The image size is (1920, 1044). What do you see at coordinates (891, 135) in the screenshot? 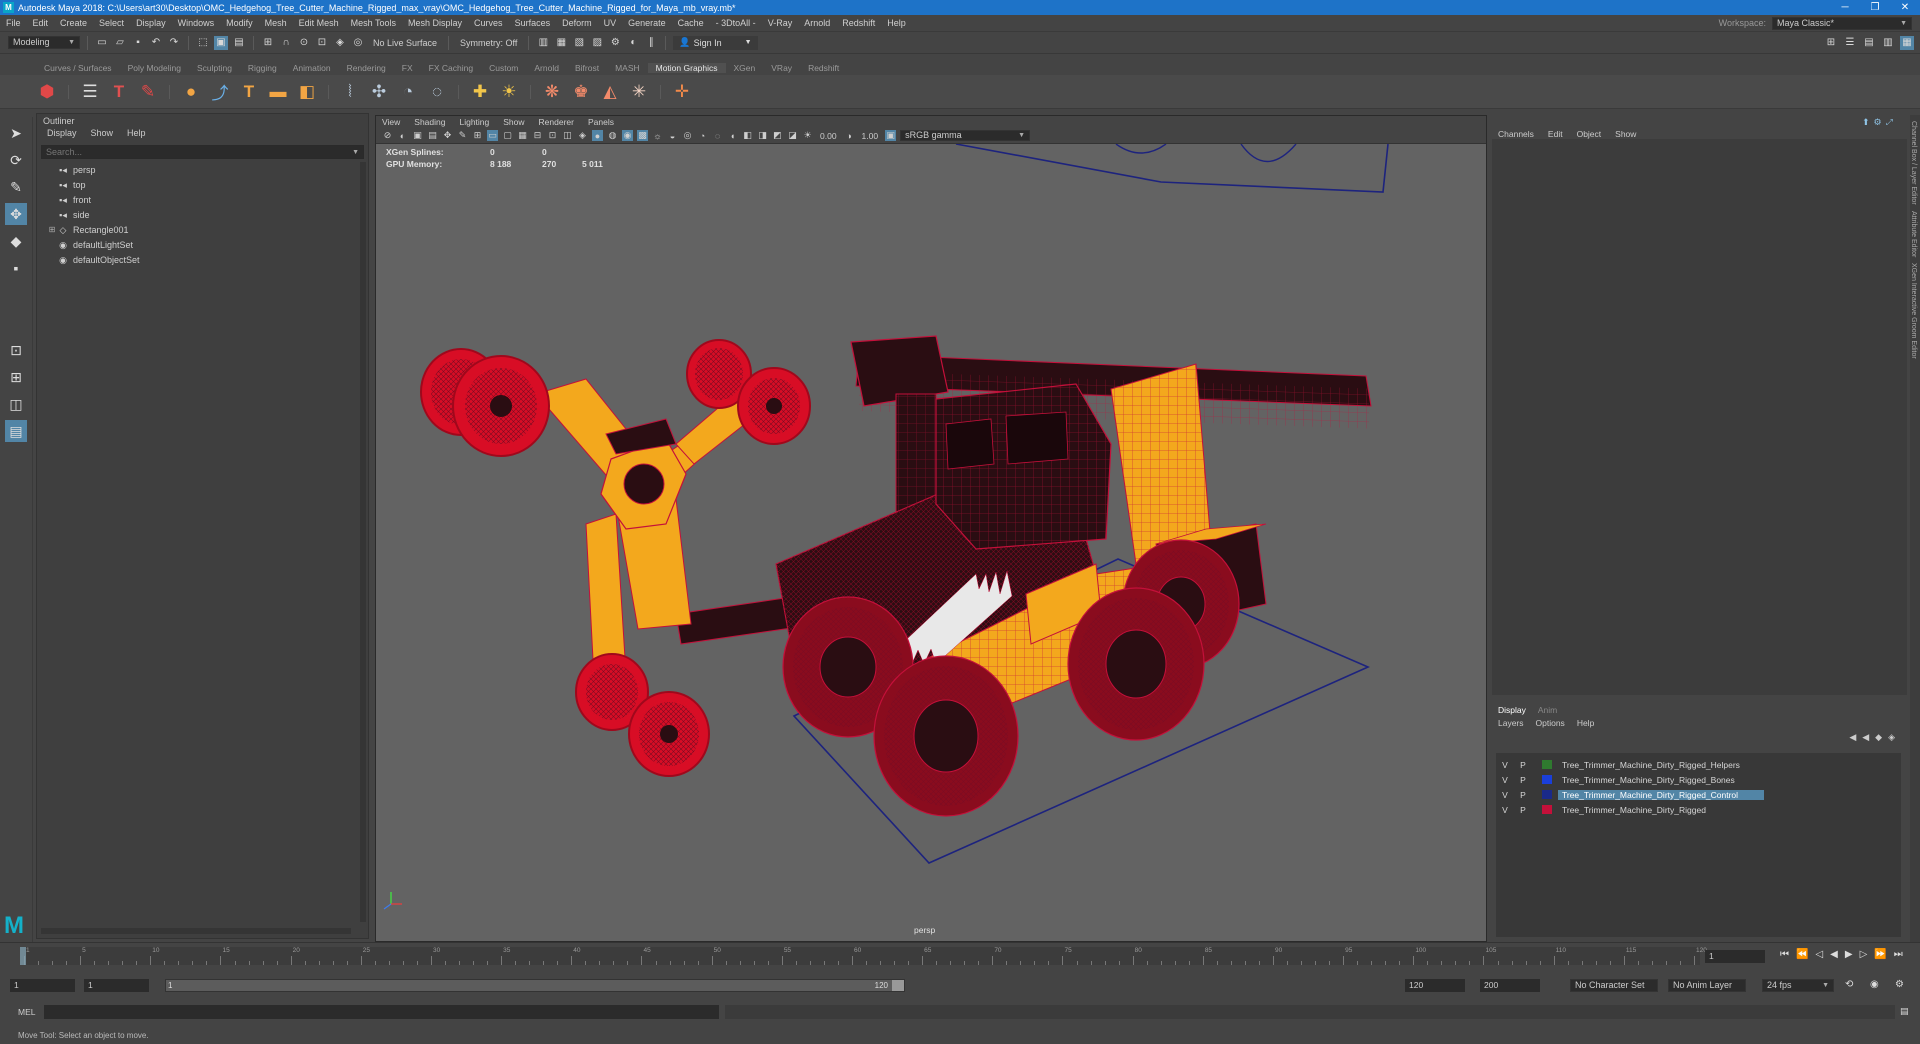
I see `color-management-icon: ▣` at bounding box center [891, 135].